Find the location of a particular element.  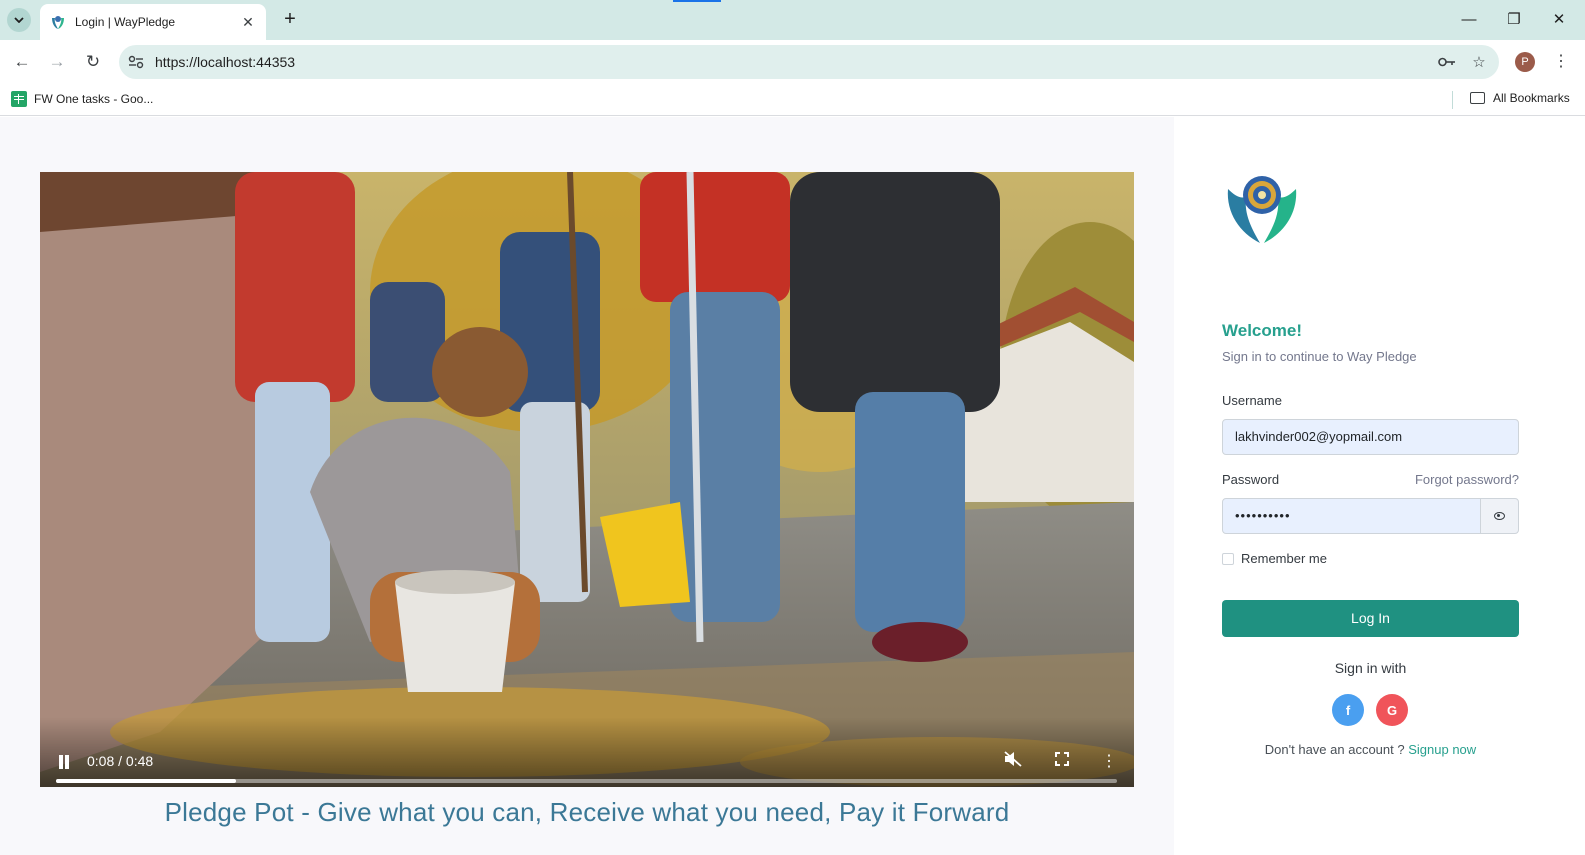

active-tab: Login | WayPledge ✕ is located at coordinates (153, 22).